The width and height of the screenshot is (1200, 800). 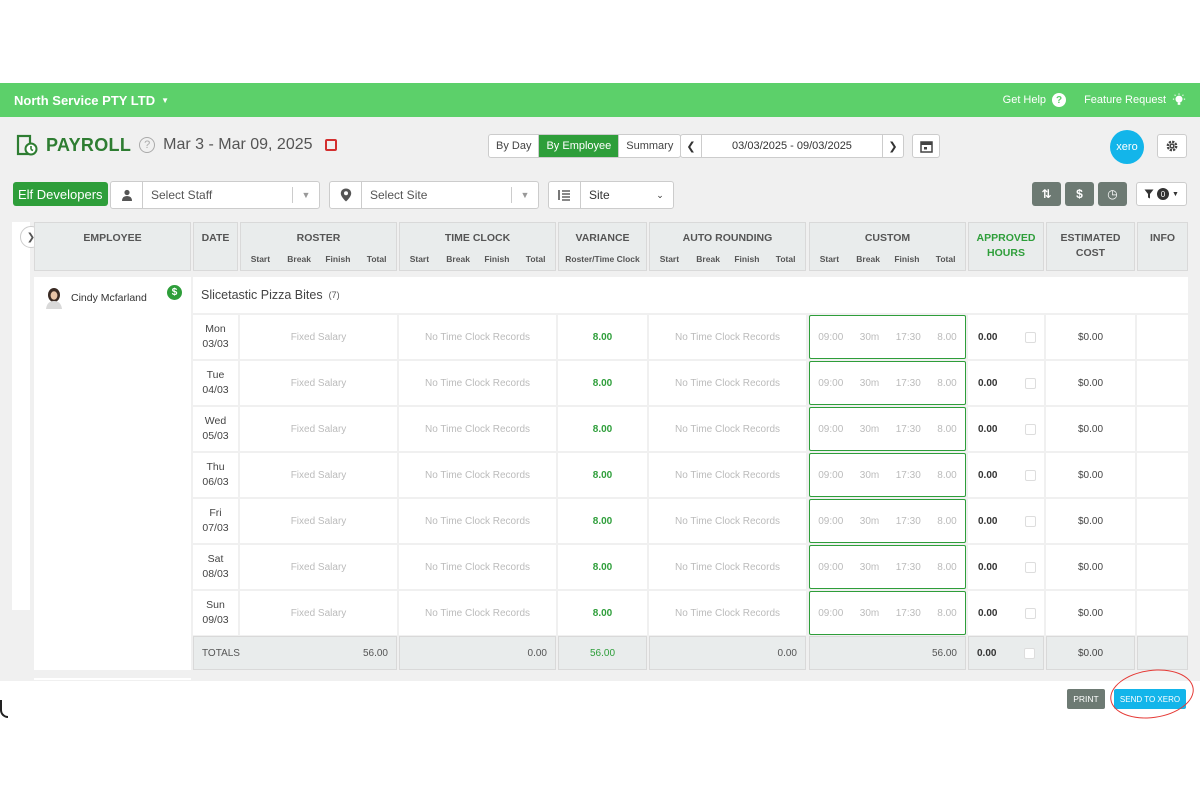 I want to click on view-by-employee: By Employee, so click(x=579, y=146).